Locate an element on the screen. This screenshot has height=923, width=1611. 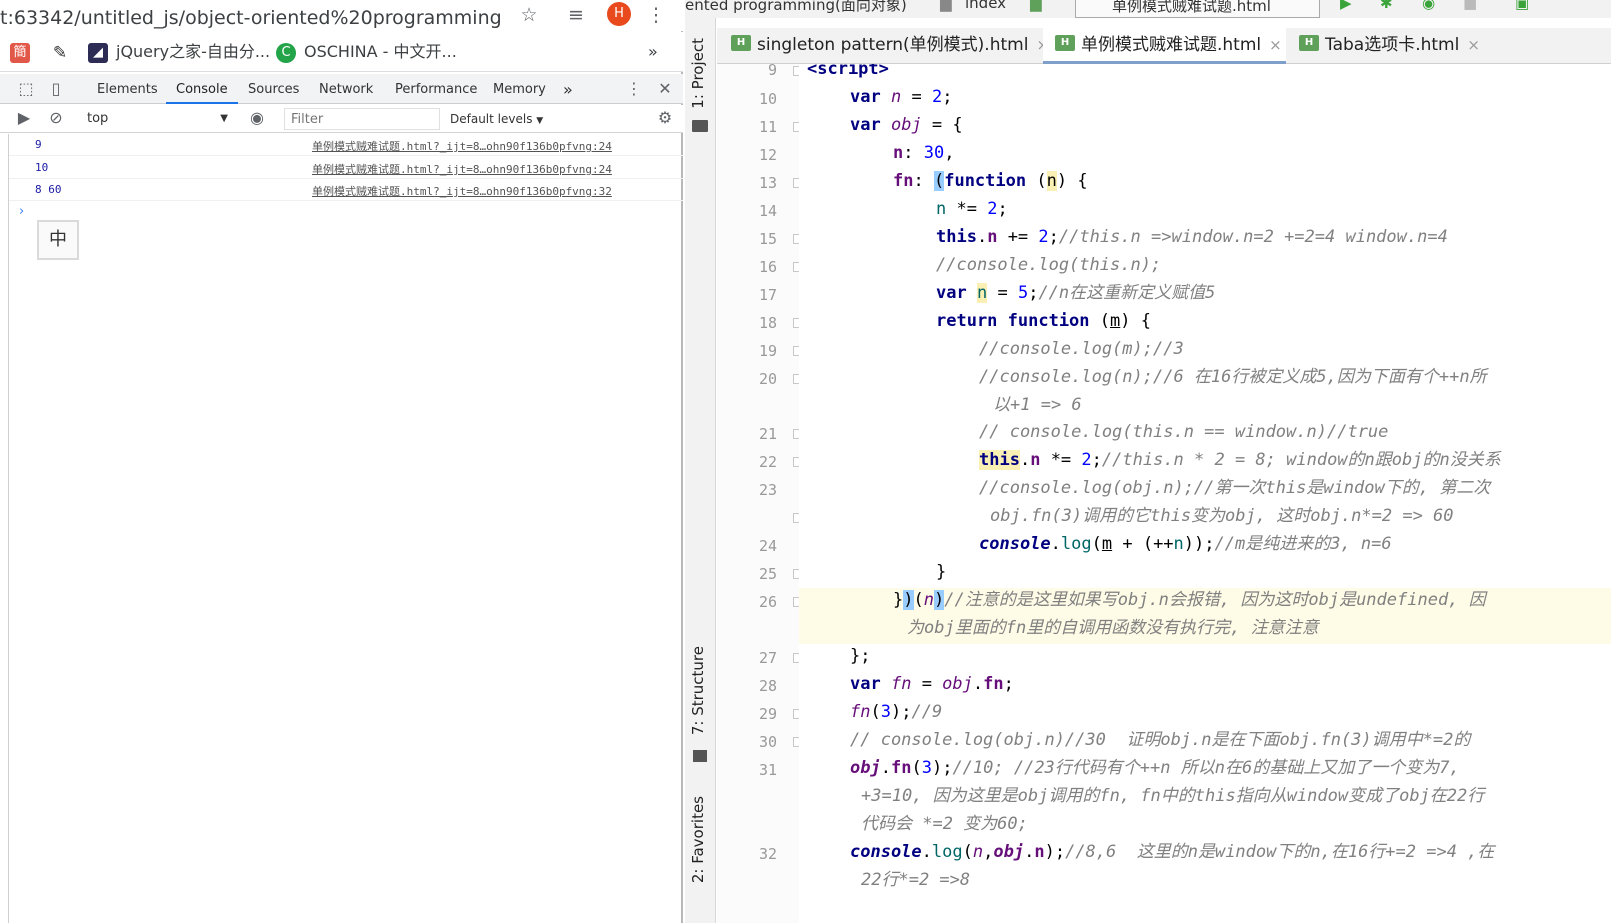
sidebar-toggle-icon: ▶ is located at coordinates (24, 118).